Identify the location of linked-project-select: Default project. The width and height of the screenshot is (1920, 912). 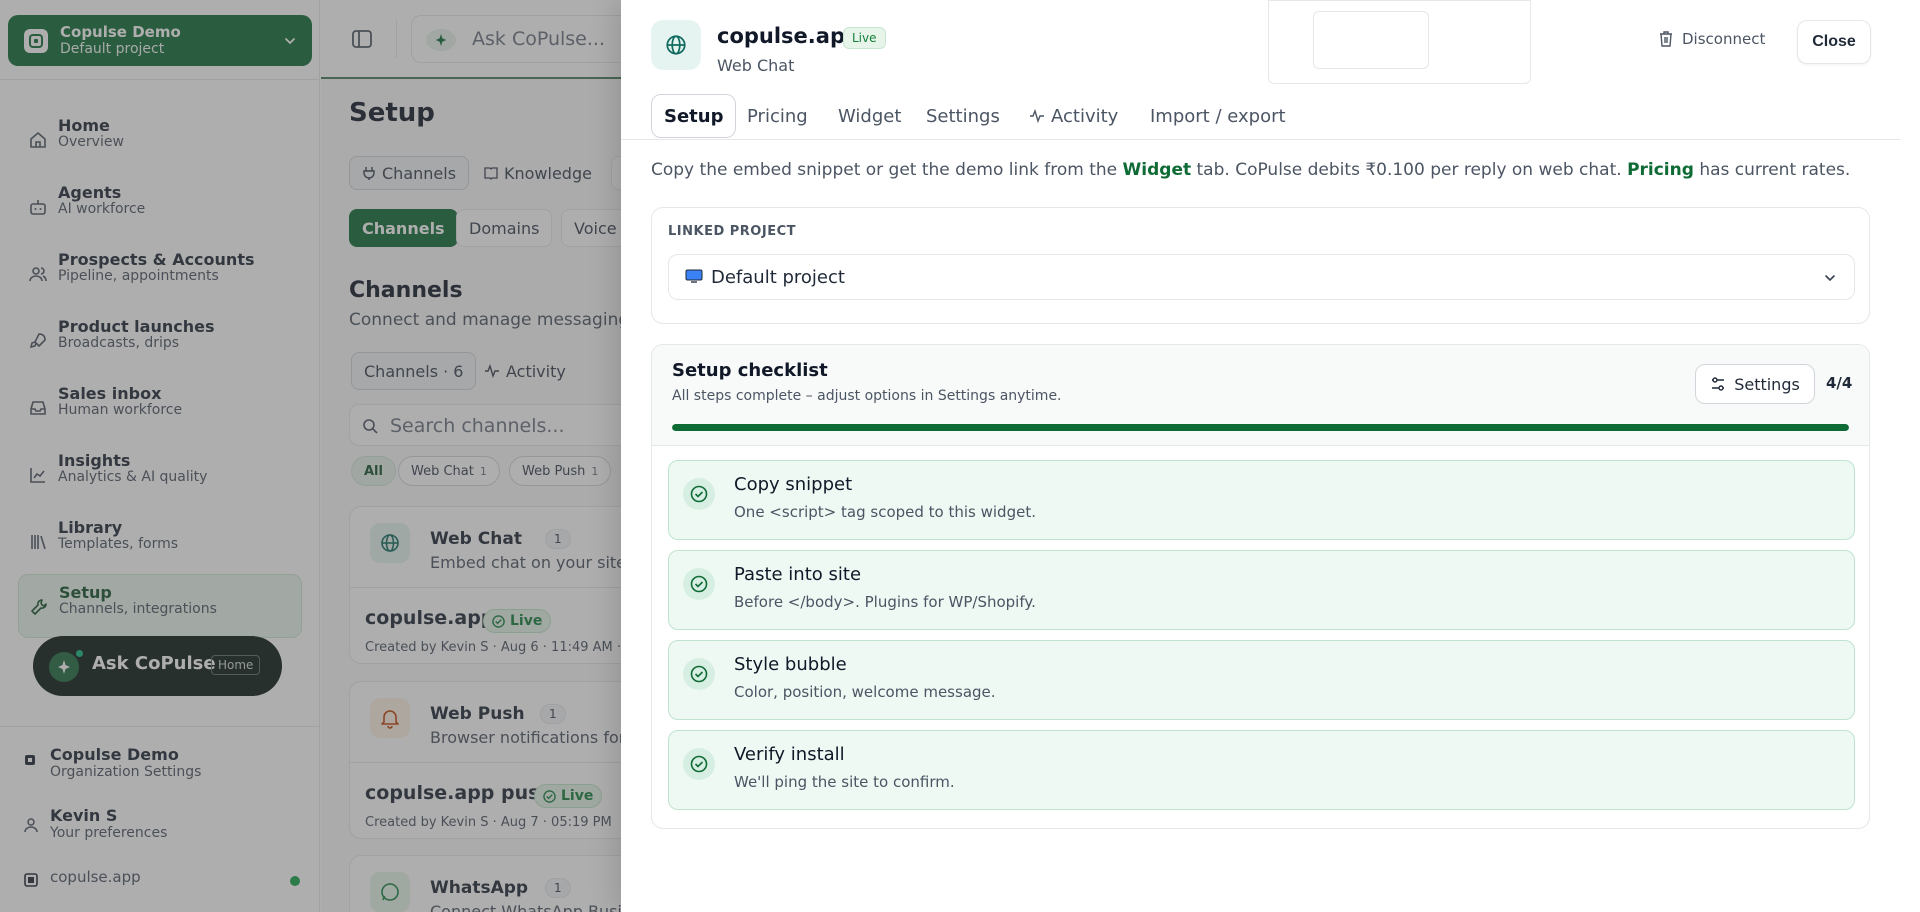
(1261, 277).